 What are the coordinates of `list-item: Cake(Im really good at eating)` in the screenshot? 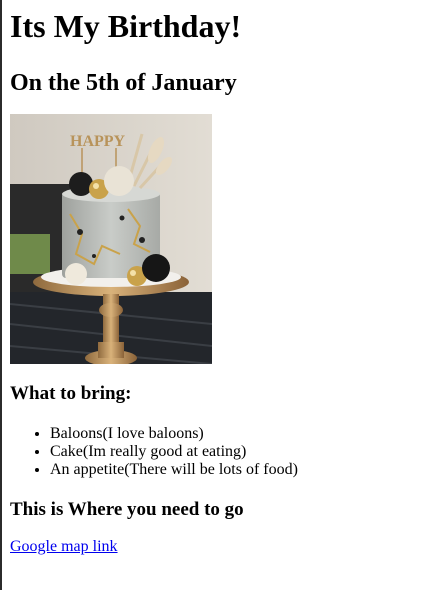 It's located at (245, 452).